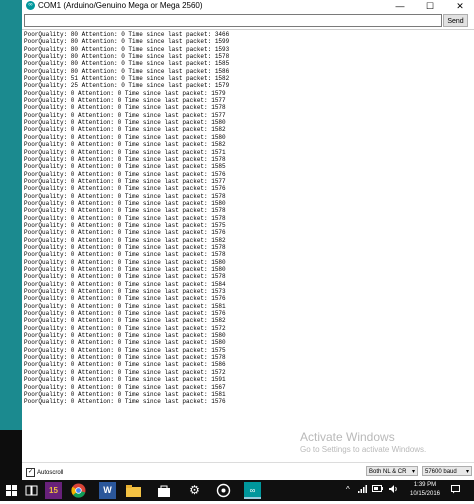  Describe the element at coordinates (455, 20) in the screenshot. I see `send-button: Send` at that location.